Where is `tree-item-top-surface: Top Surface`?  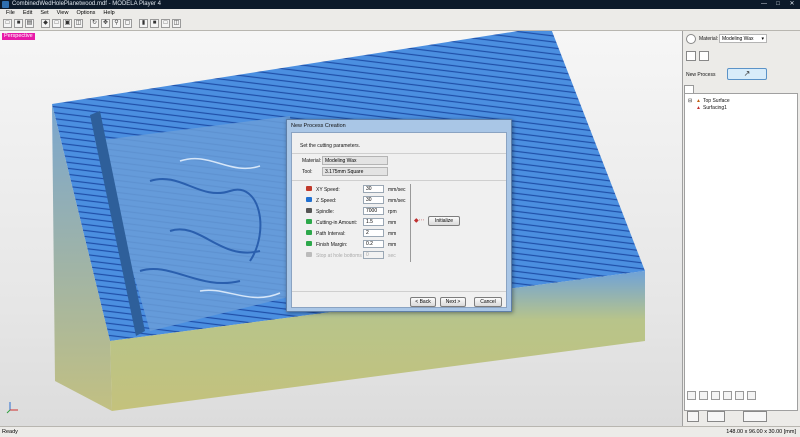
tree-item-top-surface: Top Surface is located at coordinates (716, 101).